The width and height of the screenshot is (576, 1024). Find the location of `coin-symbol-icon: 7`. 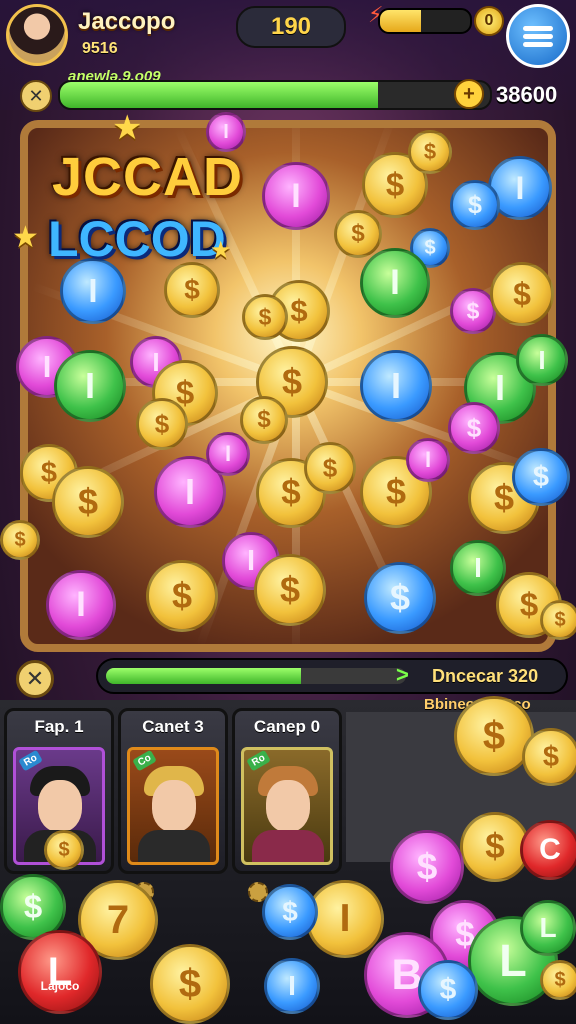

coin-symbol-icon: 7 is located at coordinates (118, 919).